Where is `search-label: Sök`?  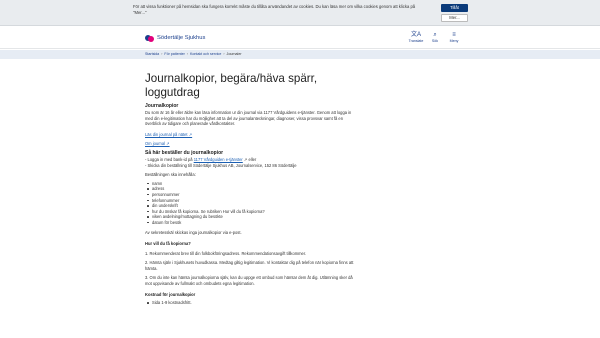
search-label: Sök is located at coordinates (435, 41).